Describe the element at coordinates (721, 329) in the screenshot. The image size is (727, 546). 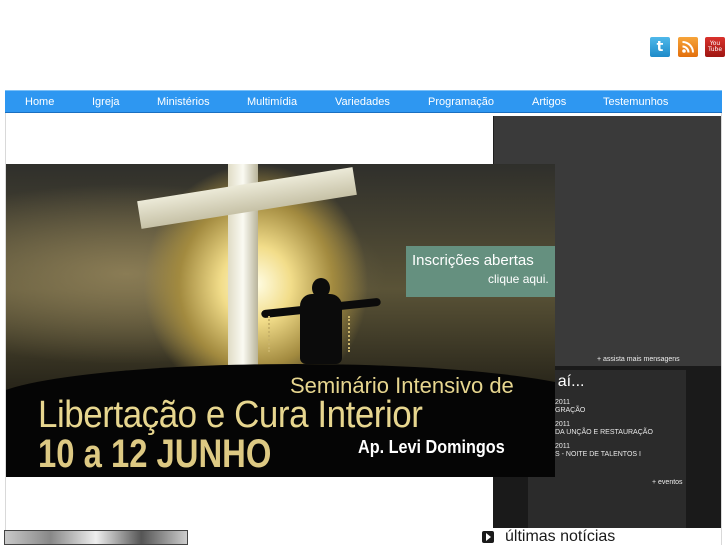
I see `page-border-right` at that location.